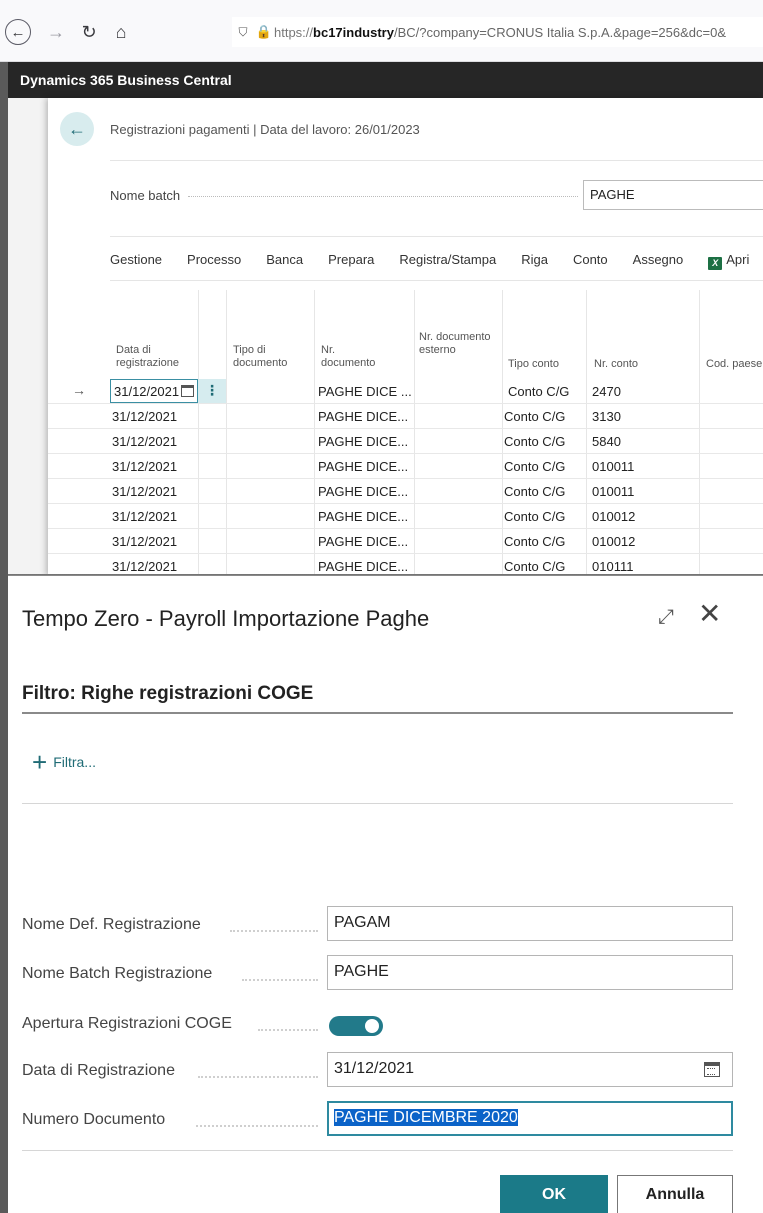 The image size is (763, 1213). I want to click on table-row: 31/12/2021 PAGHE DICE... Conto C/G 5840, so click(405, 441).